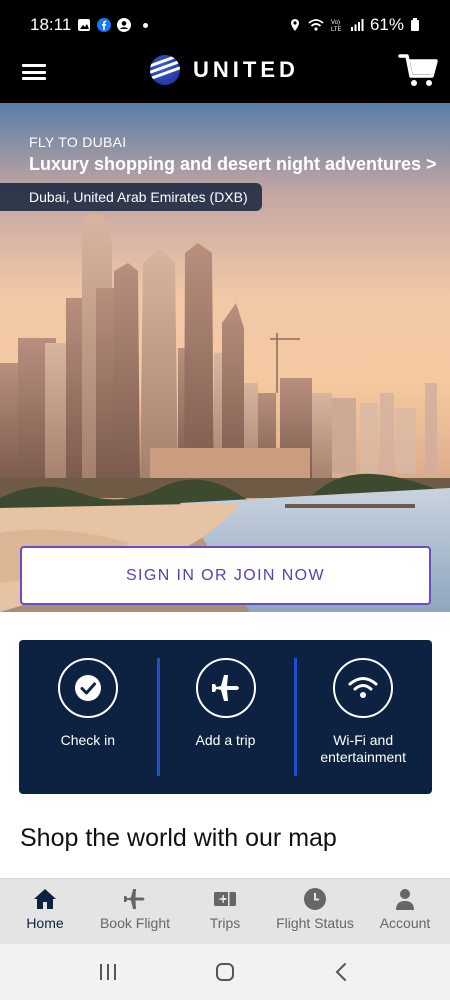 This screenshot has height=1000, width=450. What do you see at coordinates (124, 25) in the screenshot?
I see `account-circle-icon` at bounding box center [124, 25].